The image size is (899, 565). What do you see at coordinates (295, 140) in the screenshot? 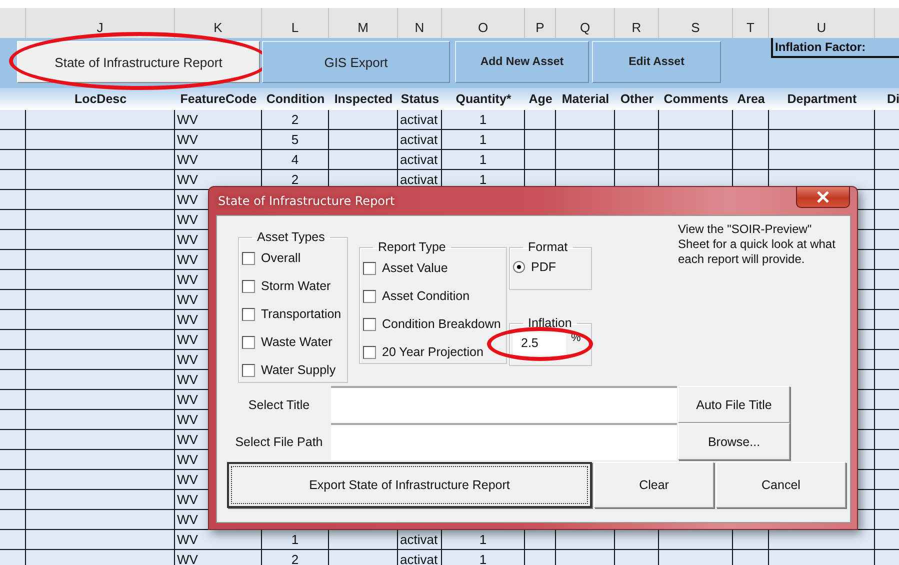
I see `table-cell: 5` at bounding box center [295, 140].